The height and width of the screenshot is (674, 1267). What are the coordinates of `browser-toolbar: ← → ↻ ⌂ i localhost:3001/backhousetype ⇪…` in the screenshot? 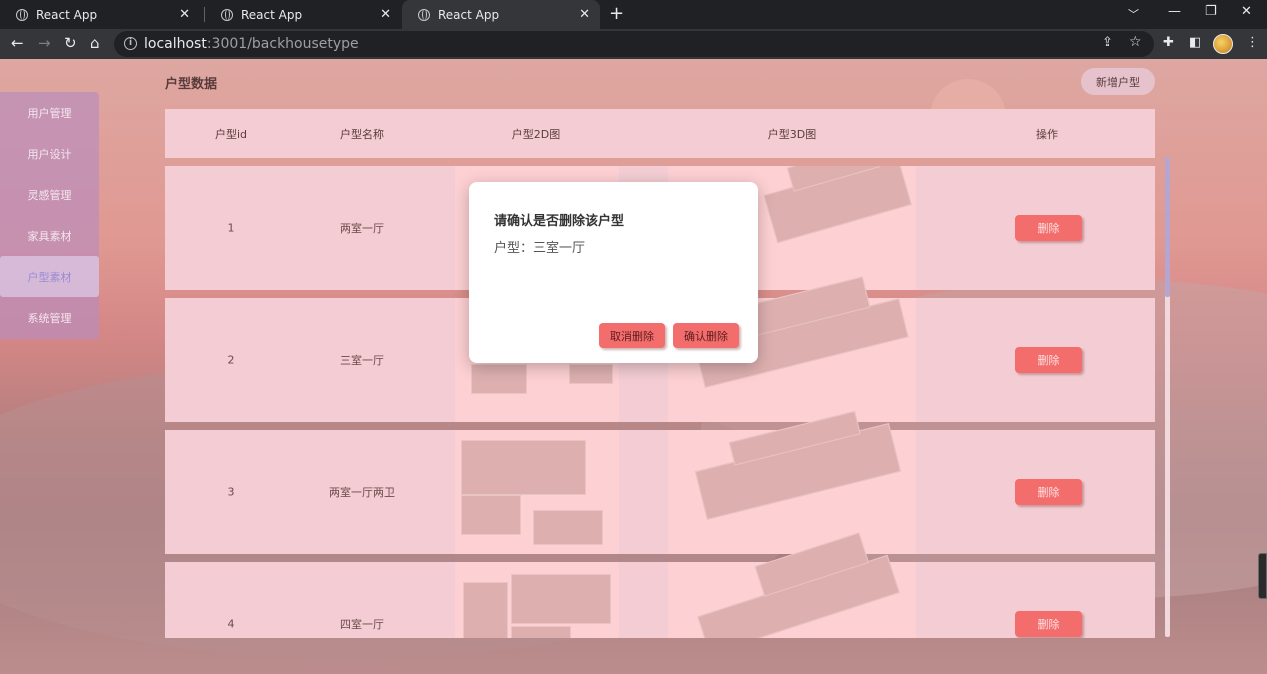 It's located at (633, 44).